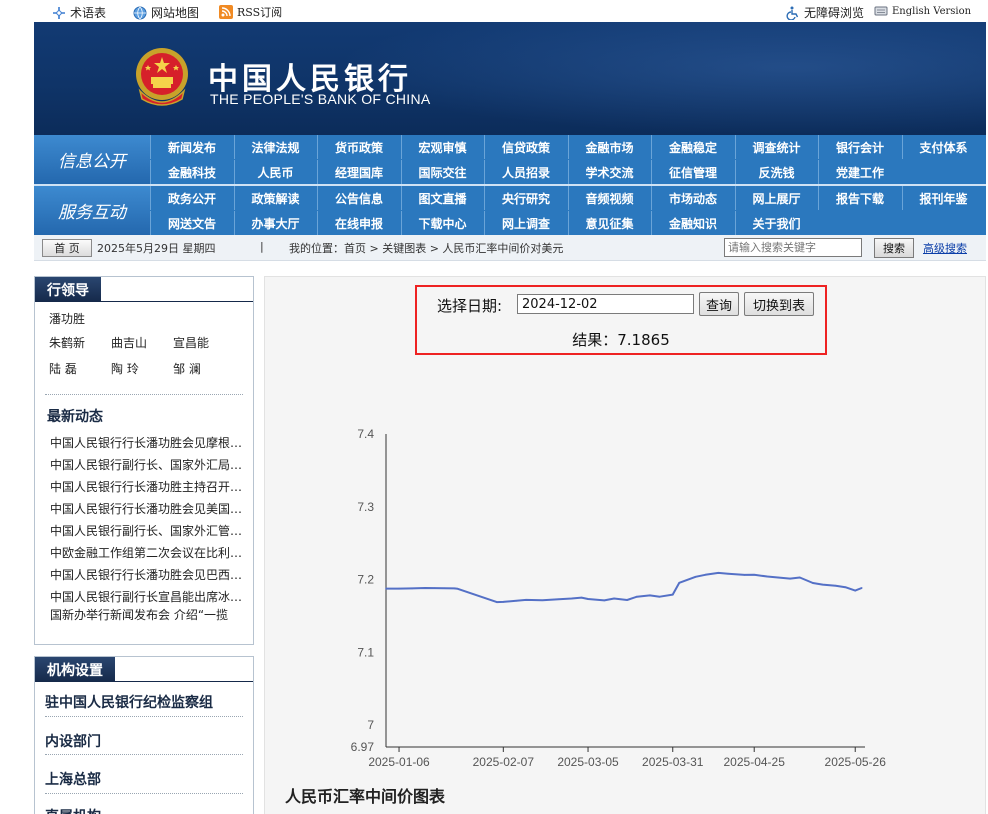  I want to click on news-section-title: 最新动态, so click(75, 417).